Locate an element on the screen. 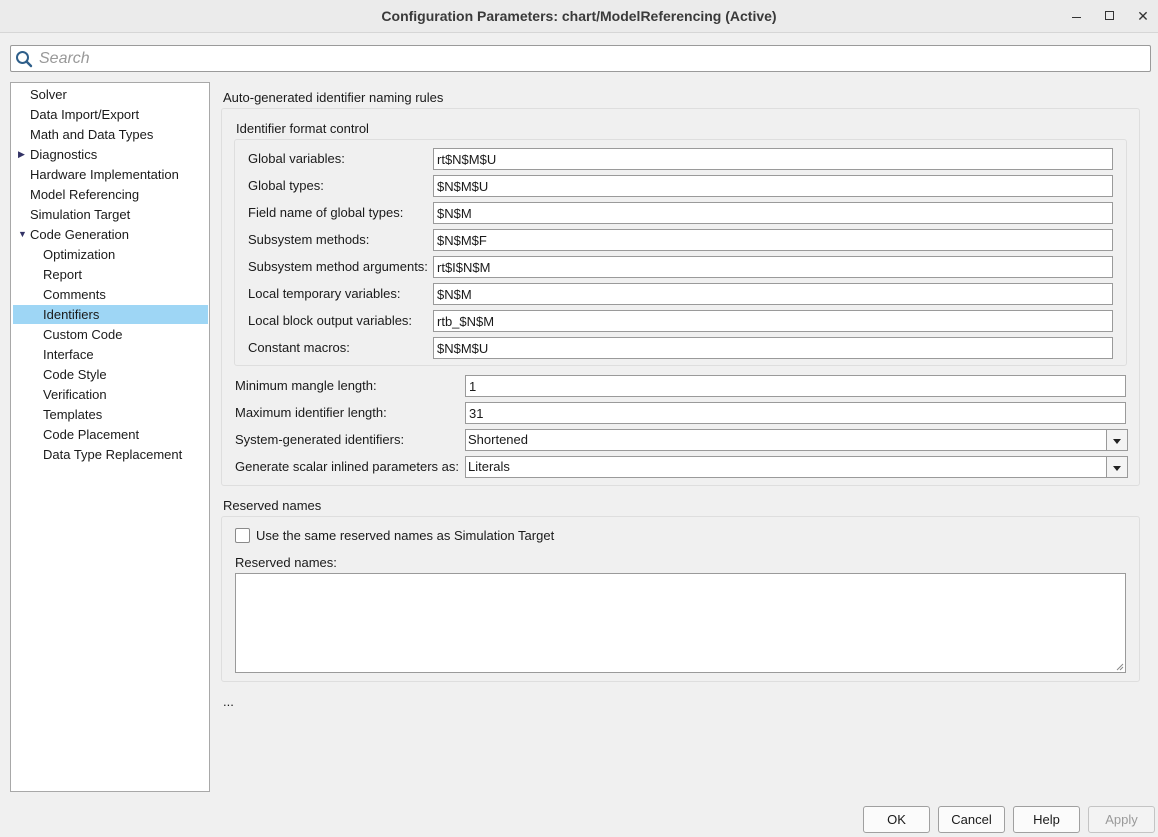  subsystem-methods-field is located at coordinates (773, 240).